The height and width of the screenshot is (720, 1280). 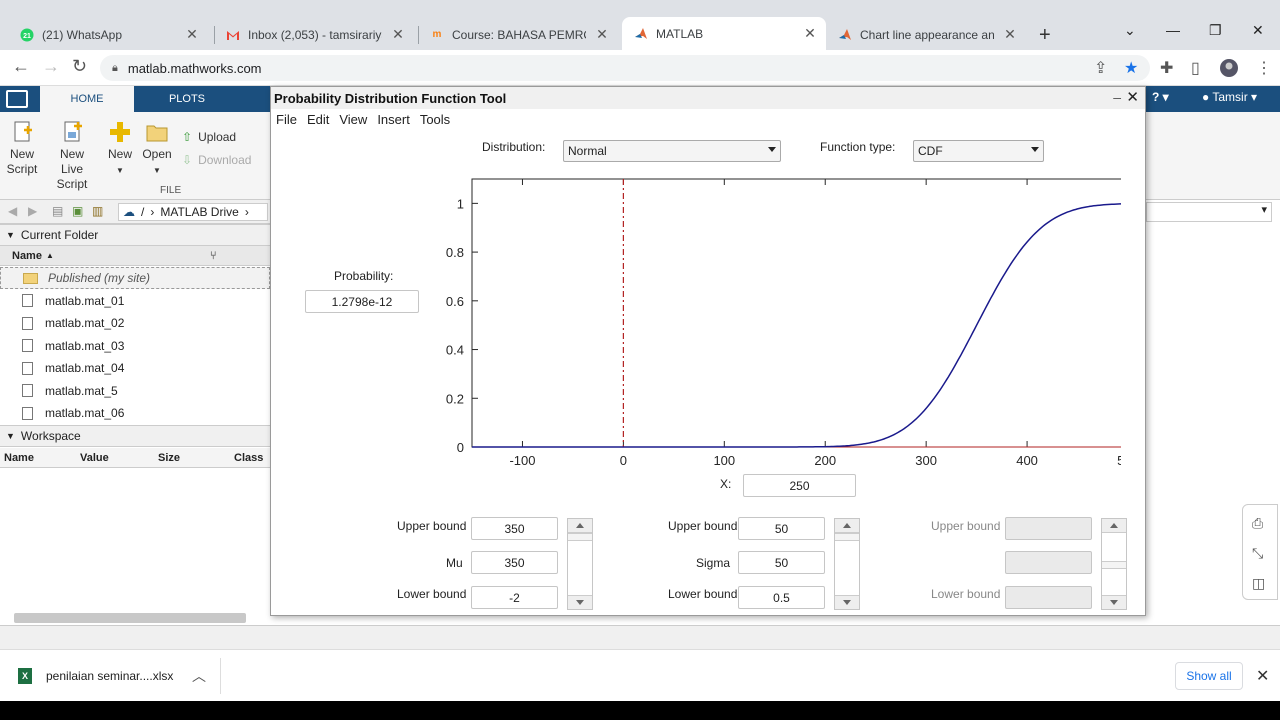 What do you see at coordinates (353, 119) in the screenshot?
I see `menu-view: View` at bounding box center [353, 119].